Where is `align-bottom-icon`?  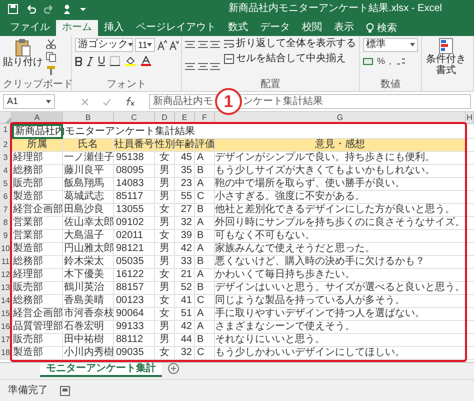 align-bottom-icon is located at coordinates (215, 44).